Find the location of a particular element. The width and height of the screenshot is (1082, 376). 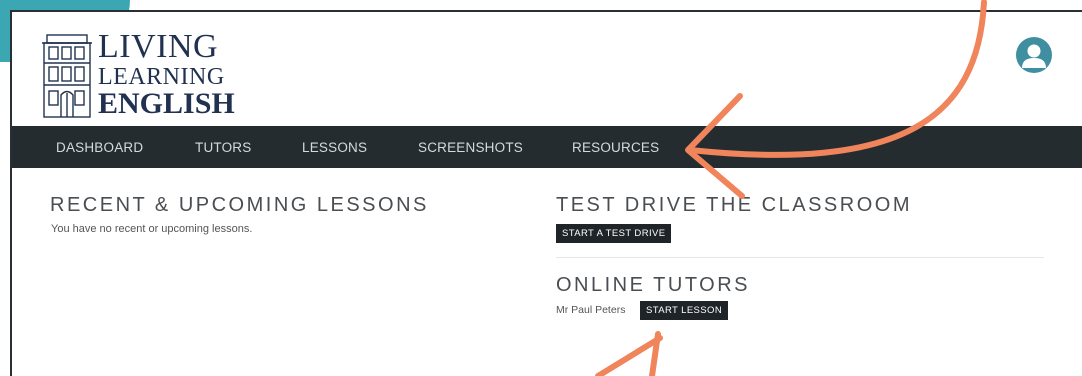

top-arrow-head is located at coordinates (715, 146).